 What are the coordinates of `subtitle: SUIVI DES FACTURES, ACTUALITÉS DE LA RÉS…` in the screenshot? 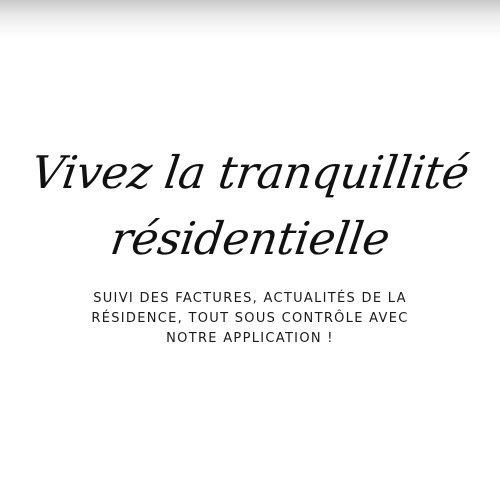 It's located at (250, 319).